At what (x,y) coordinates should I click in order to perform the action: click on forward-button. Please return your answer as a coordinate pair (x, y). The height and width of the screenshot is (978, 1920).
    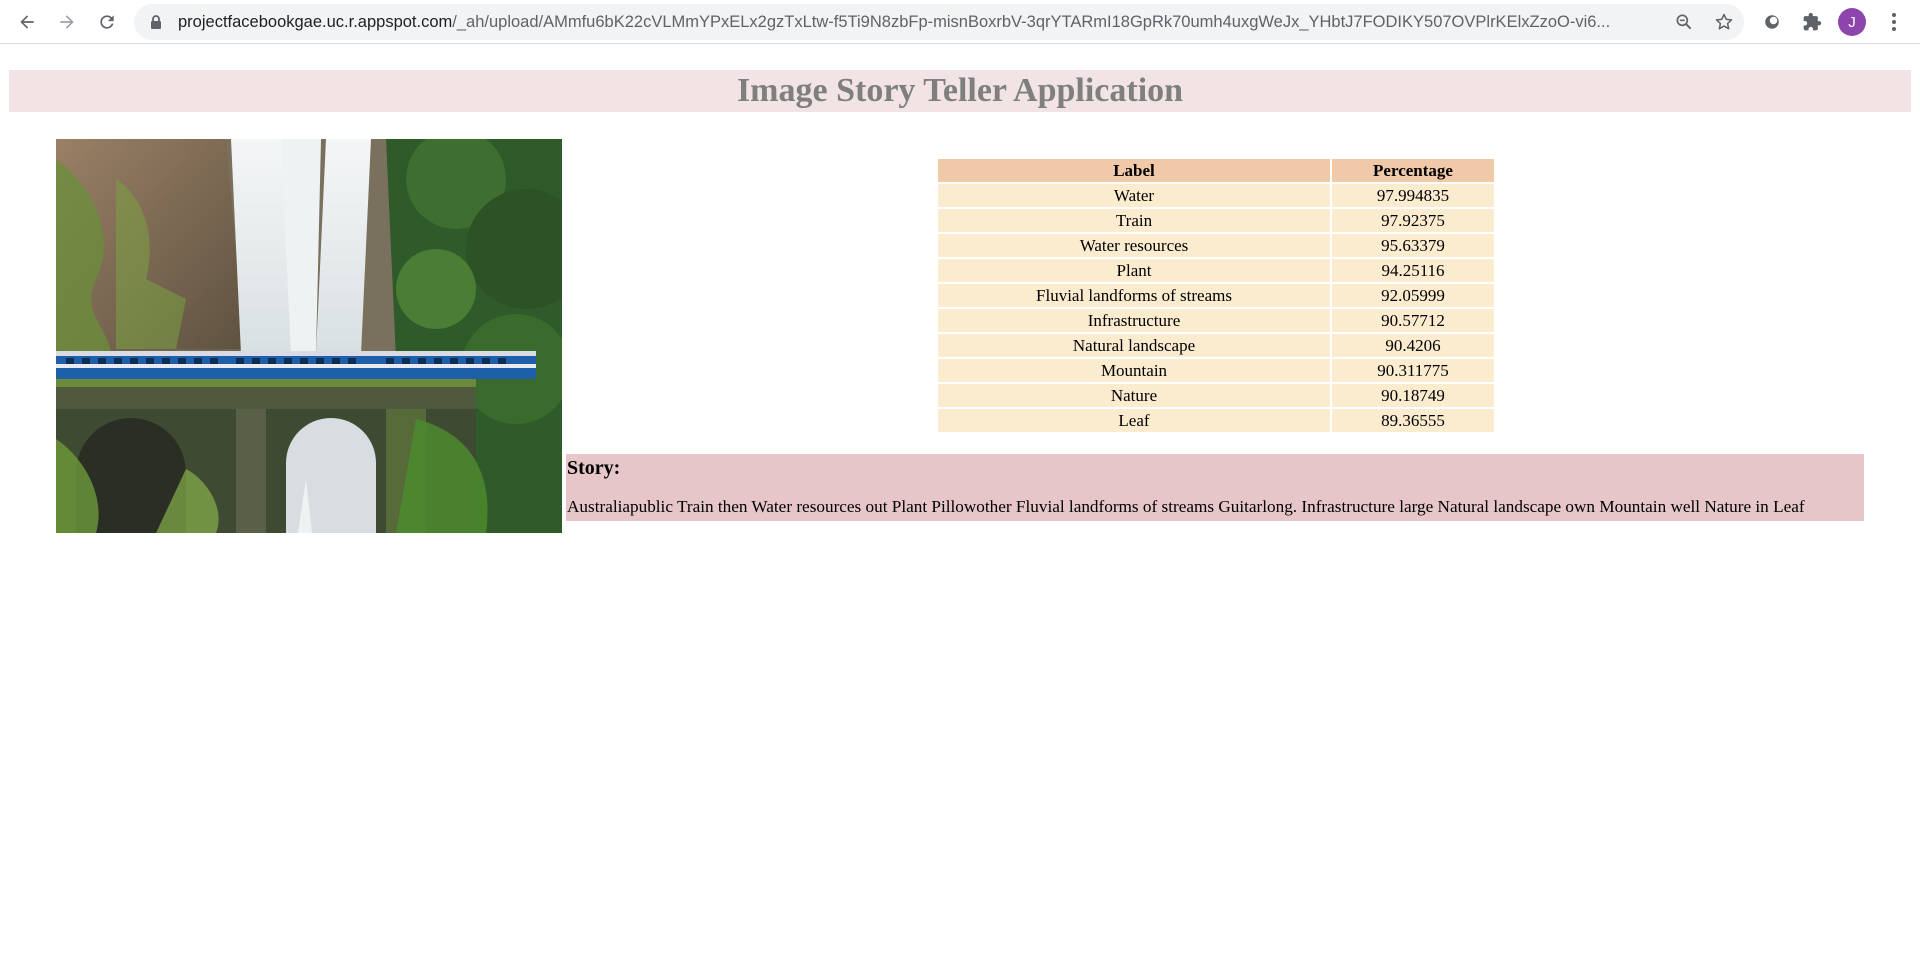
    Looking at the image, I should click on (67, 22).